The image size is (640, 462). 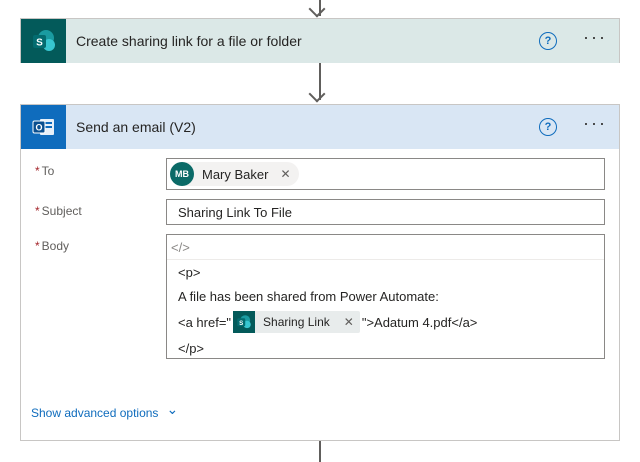 I want to click on avatar: MB, so click(x=182, y=174).